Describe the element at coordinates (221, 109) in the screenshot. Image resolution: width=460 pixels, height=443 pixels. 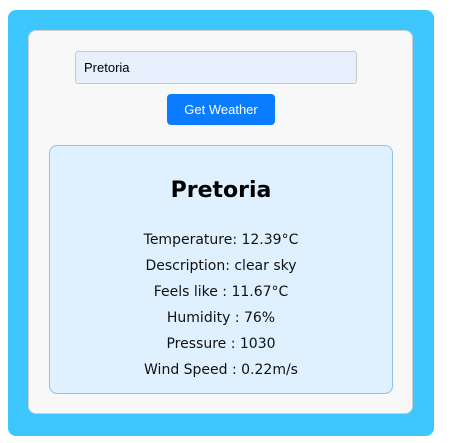
I see `get-weather-button: Get Weather` at that location.